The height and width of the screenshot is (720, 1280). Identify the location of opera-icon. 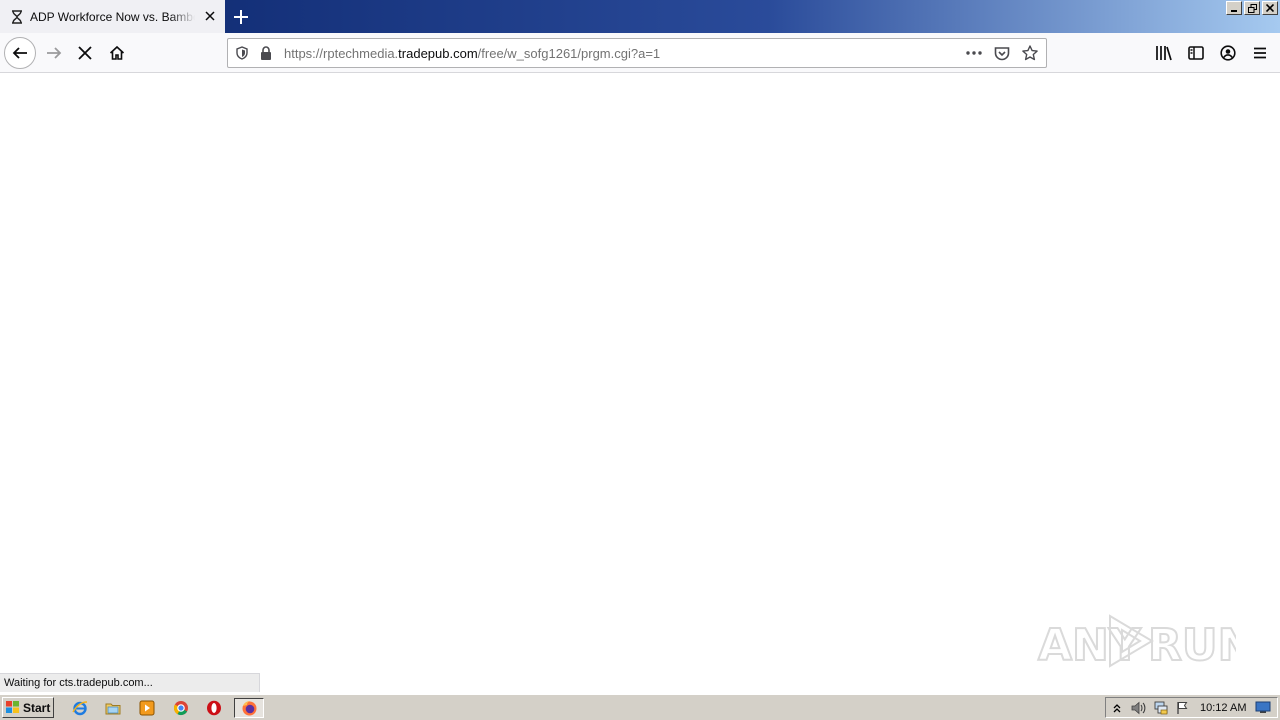
(214, 708).